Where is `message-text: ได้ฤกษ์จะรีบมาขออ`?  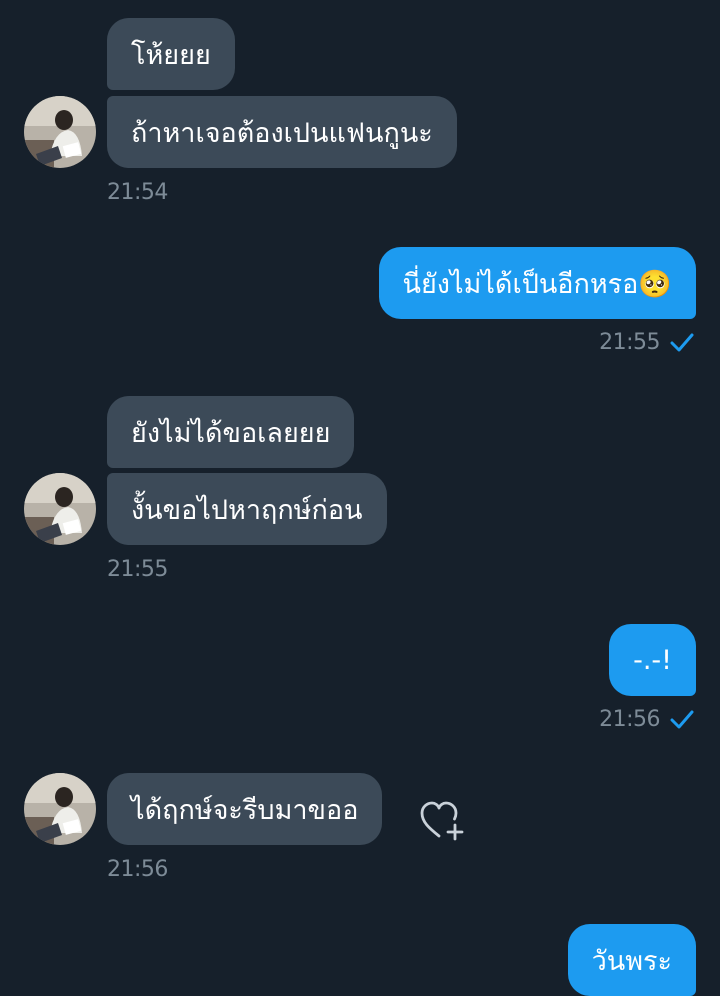
message-text: ได้ฤกษ์จะรีบมาขออ is located at coordinates (245, 810).